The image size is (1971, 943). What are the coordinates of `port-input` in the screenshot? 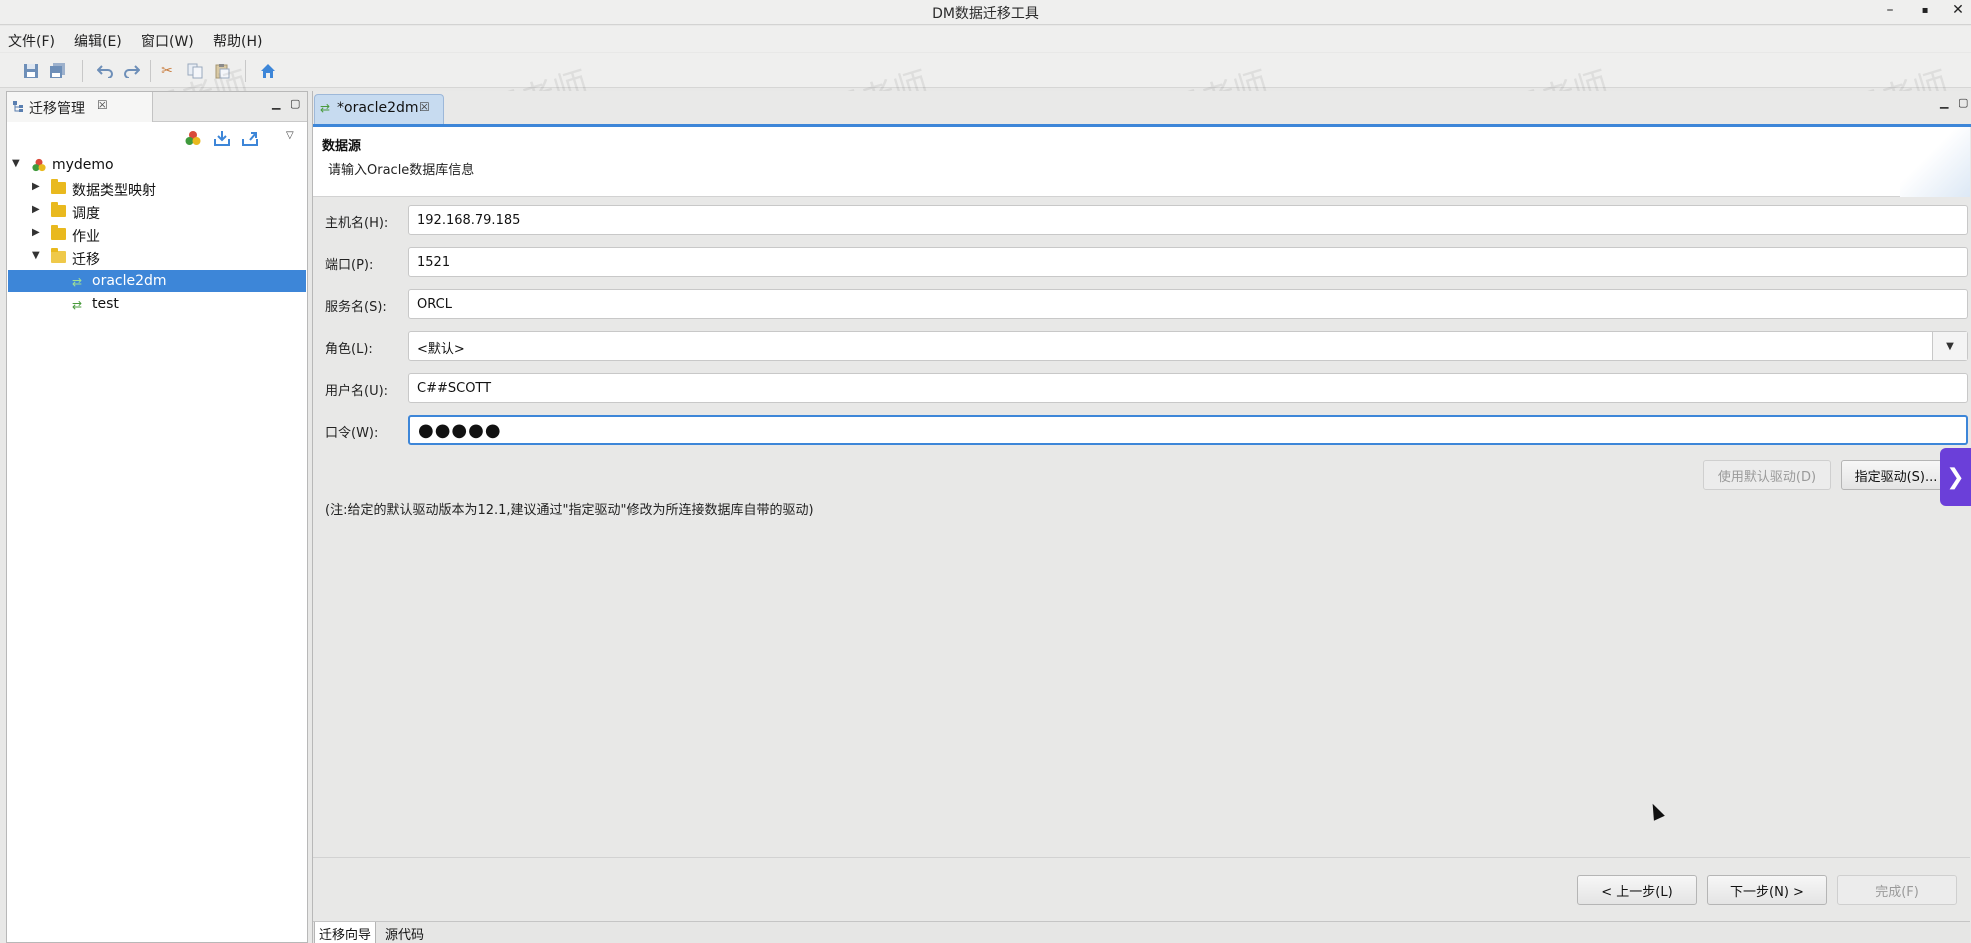 It's located at (1188, 262).